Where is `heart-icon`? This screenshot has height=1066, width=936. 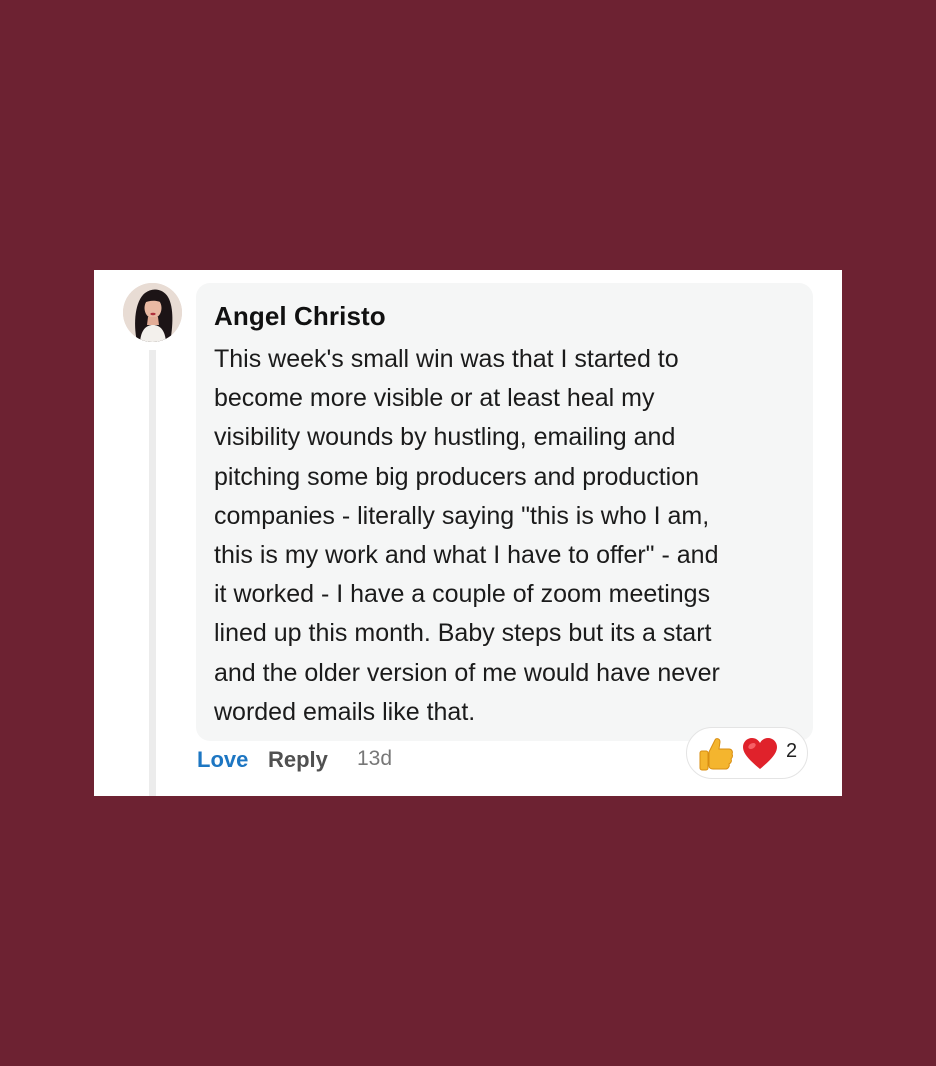
heart-icon is located at coordinates (760, 753).